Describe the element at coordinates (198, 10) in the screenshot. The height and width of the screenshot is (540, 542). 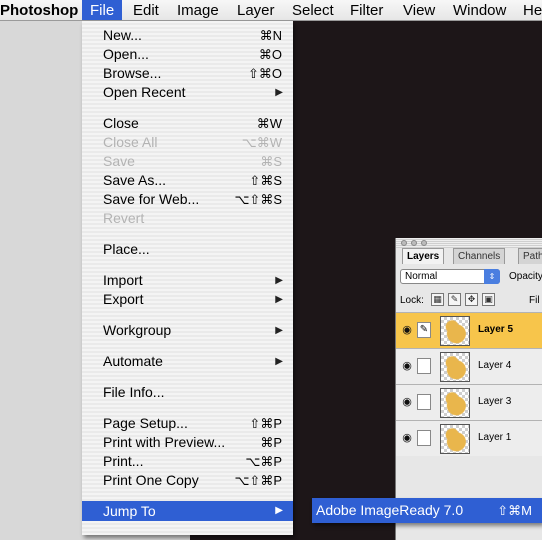
I see `menu-image: Image` at that location.